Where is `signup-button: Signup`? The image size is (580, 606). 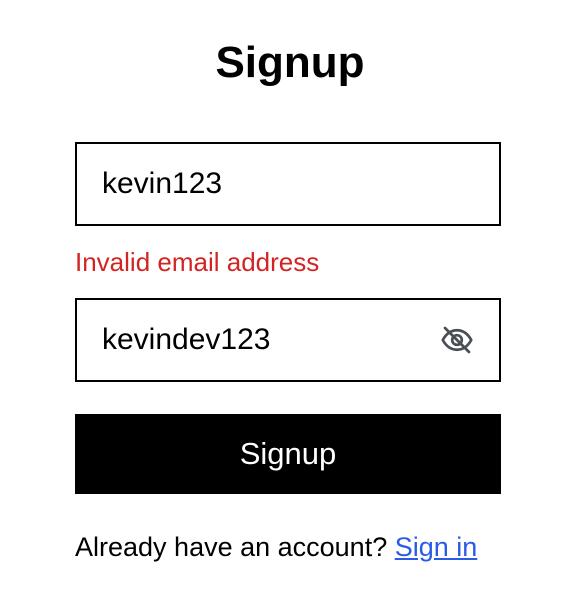
signup-button: Signup is located at coordinates (288, 454).